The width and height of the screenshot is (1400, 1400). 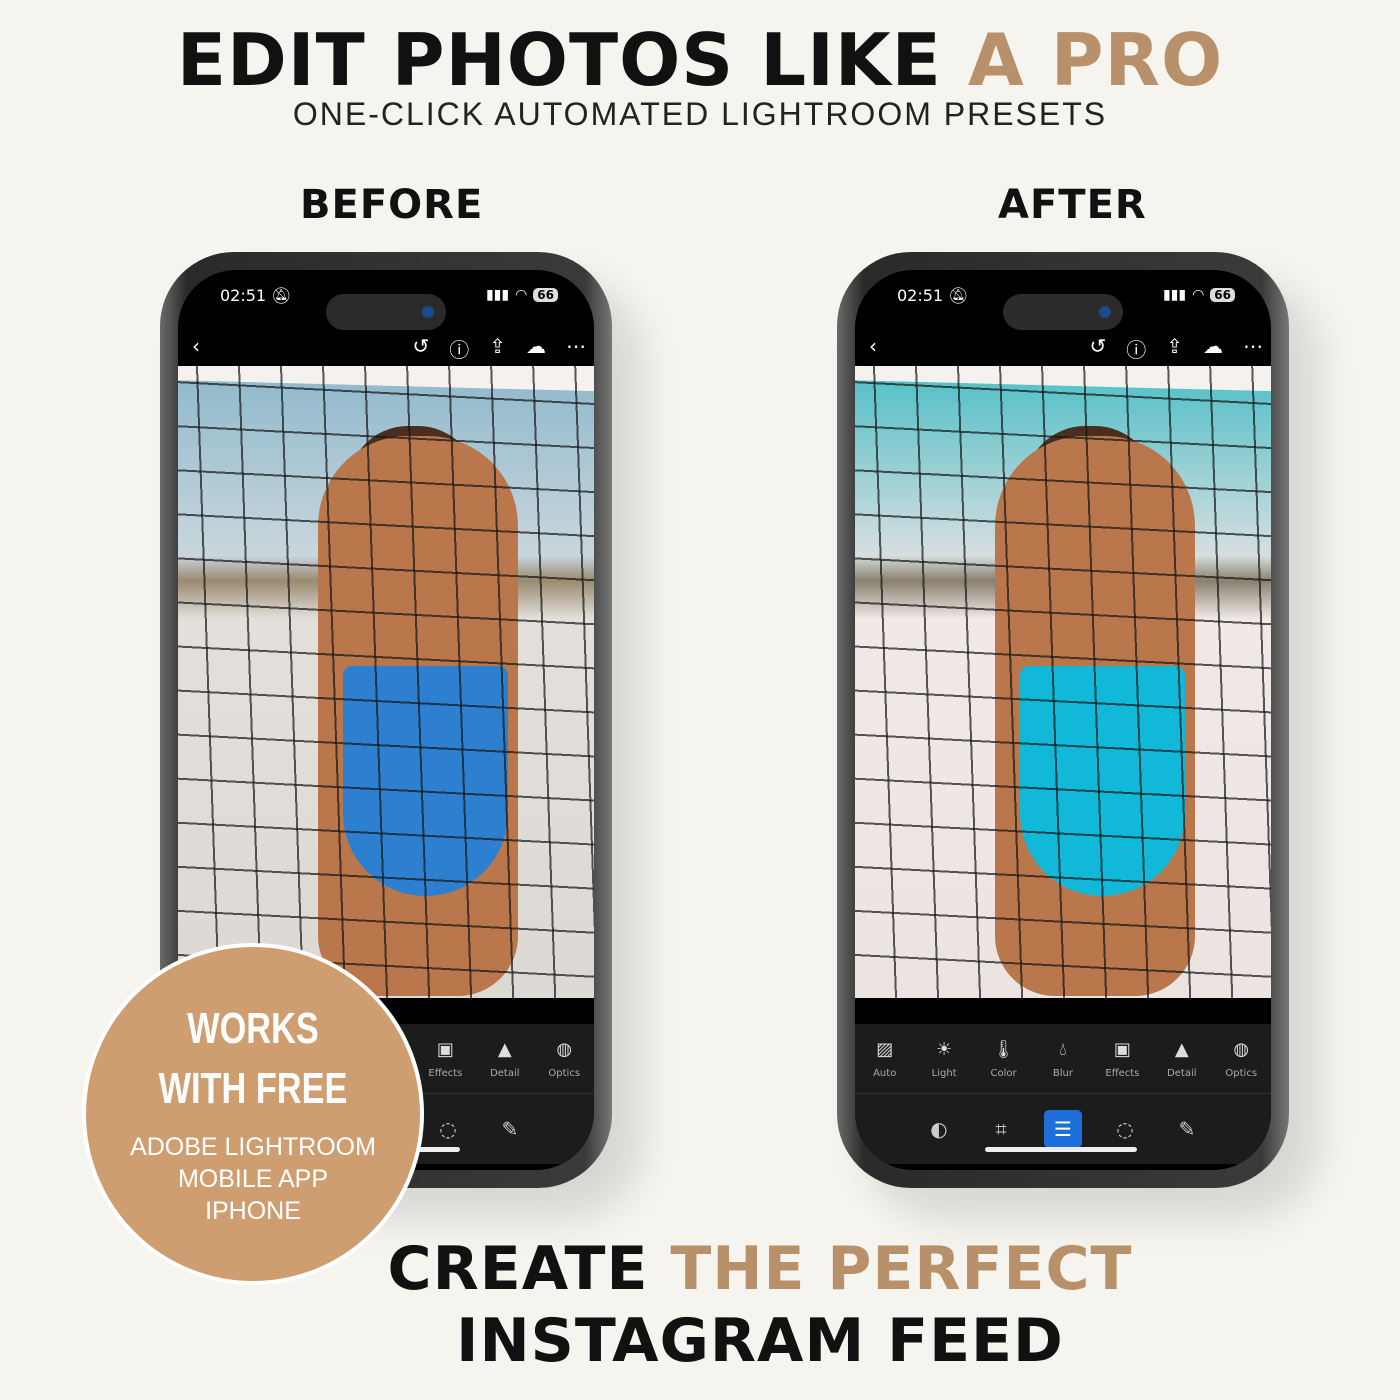 What do you see at coordinates (1063, 1073) in the screenshot?
I see `tool-label: Blur` at bounding box center [1063, 1073].